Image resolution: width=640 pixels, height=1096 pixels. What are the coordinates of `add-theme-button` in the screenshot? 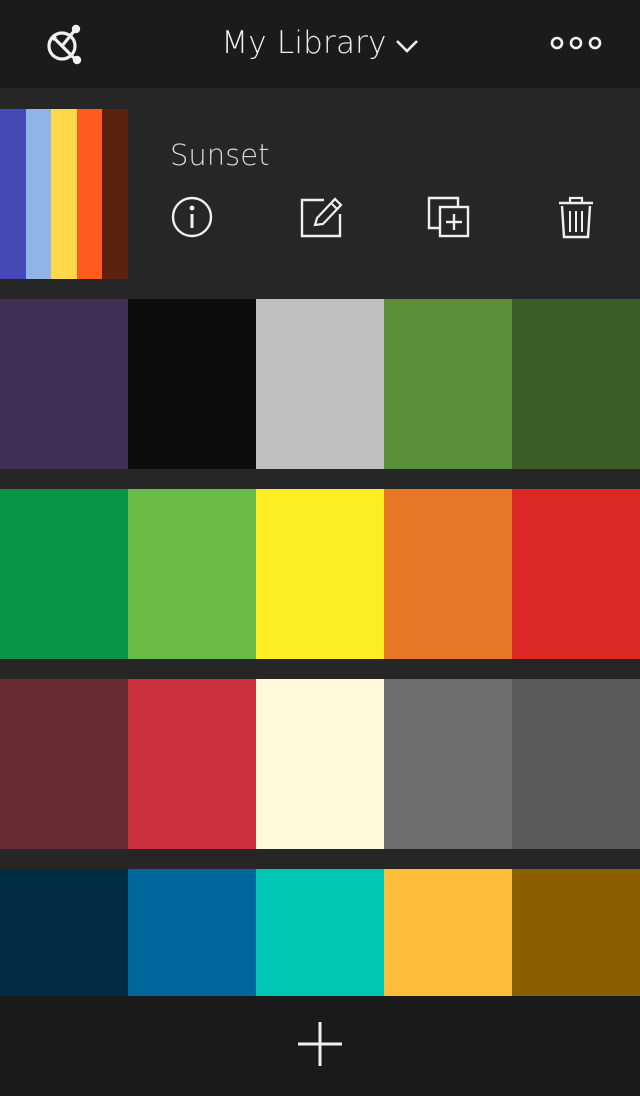 It's located at (320, 1044).